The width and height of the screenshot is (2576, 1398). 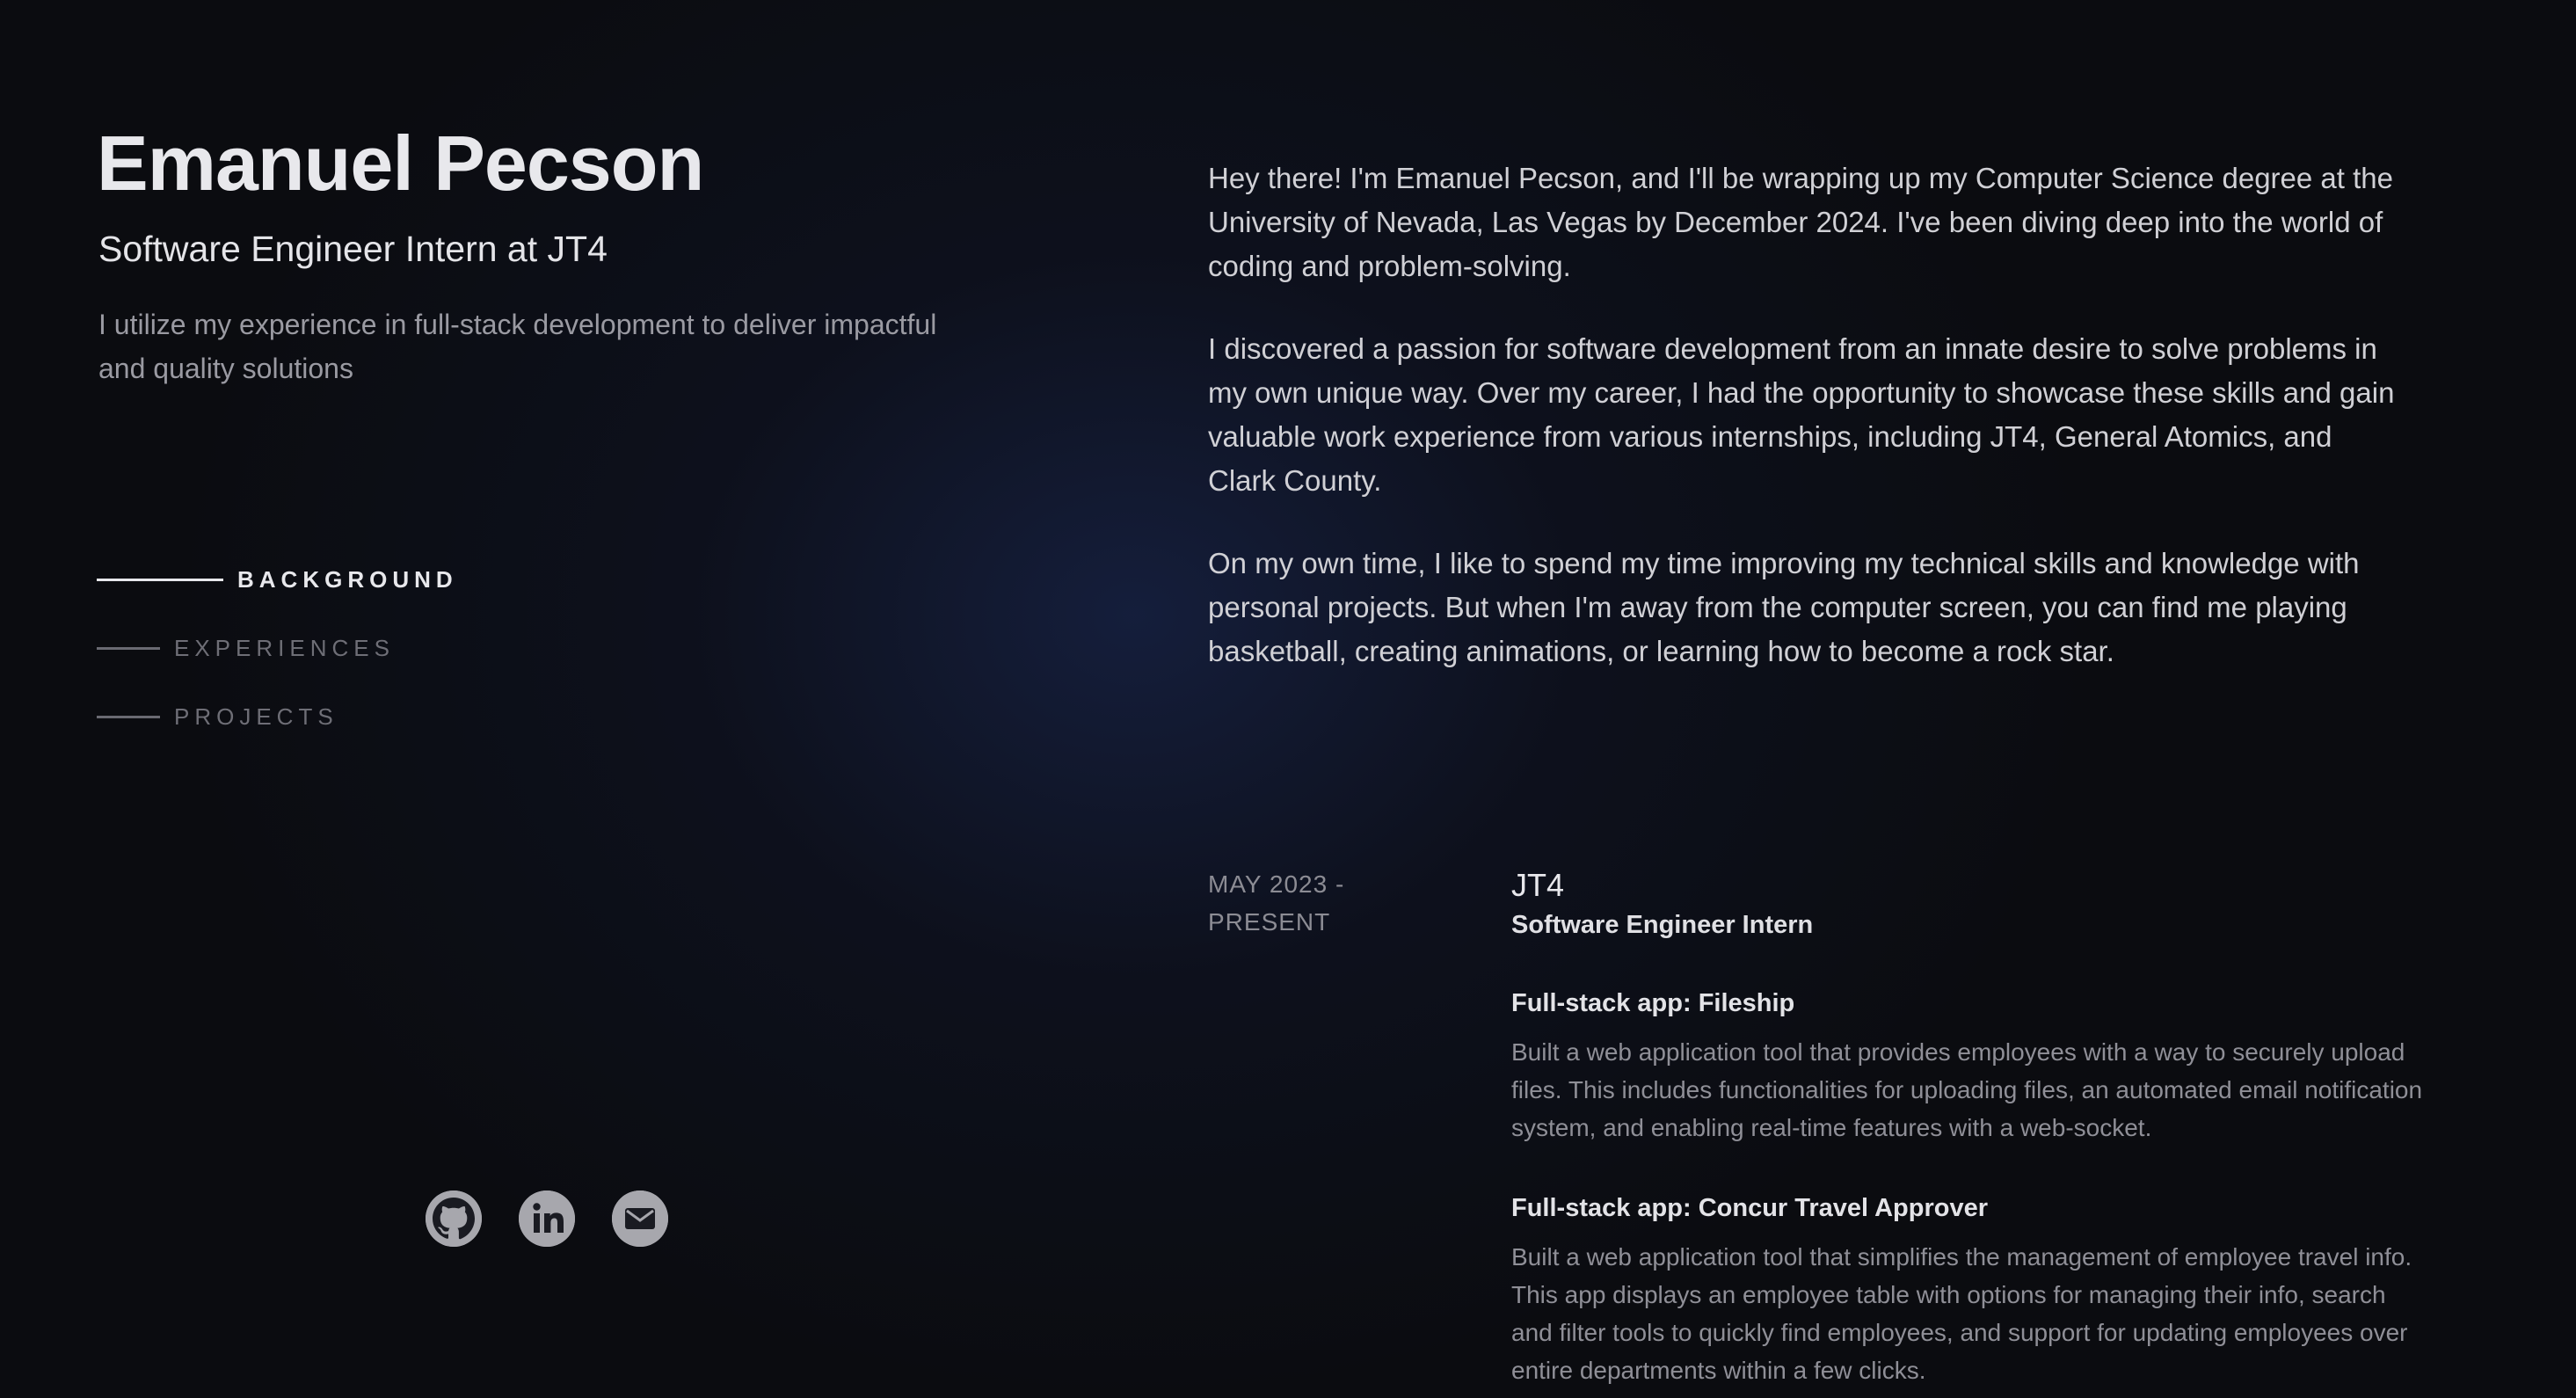 What do you see at coordinates (1538, 885) in the screenshot?
I see `company-name: JT4` at bounding box center [1538, 885].